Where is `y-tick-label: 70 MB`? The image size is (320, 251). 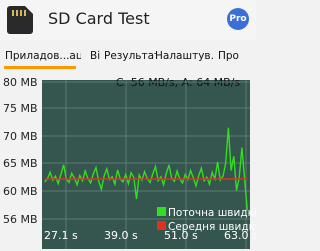
y-tick-label: 70 MB is located at coordinates (20, 136).